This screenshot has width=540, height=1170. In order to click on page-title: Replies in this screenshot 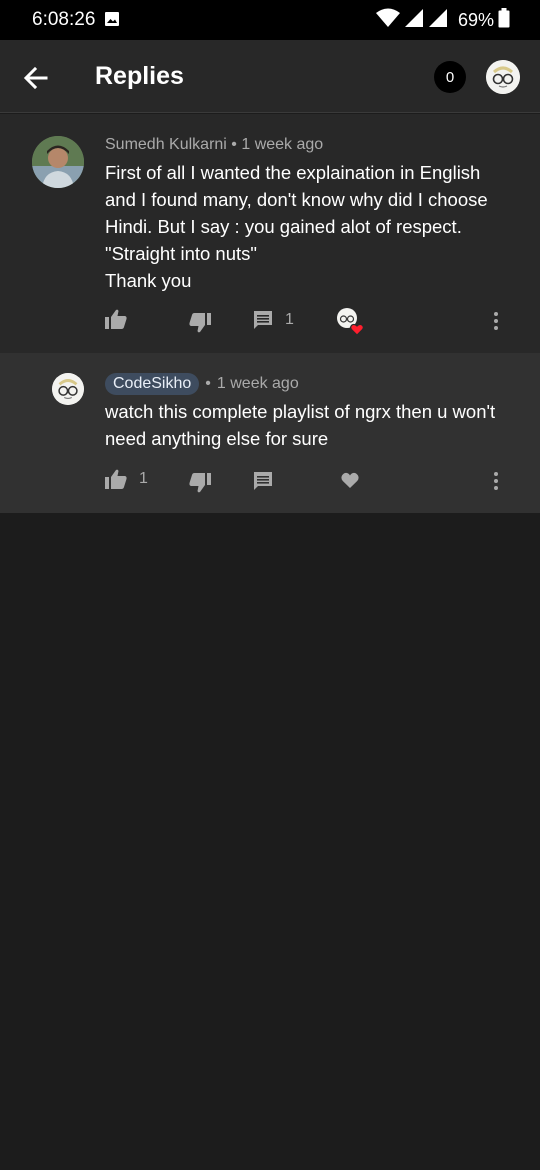, I will do `click(139, 76)`.